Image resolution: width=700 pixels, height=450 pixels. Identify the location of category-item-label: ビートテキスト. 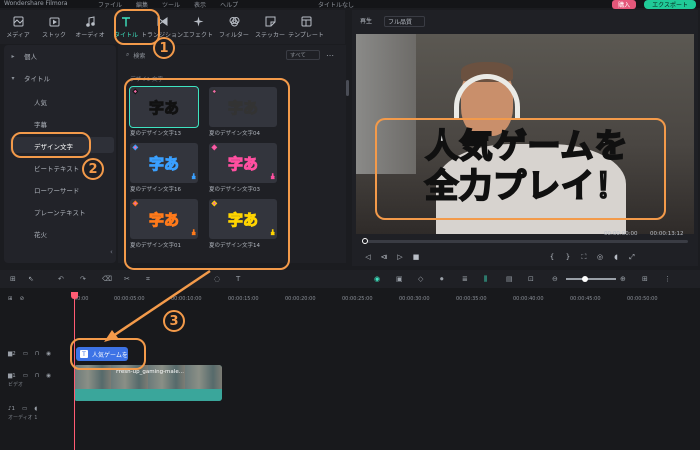
(57, 169).